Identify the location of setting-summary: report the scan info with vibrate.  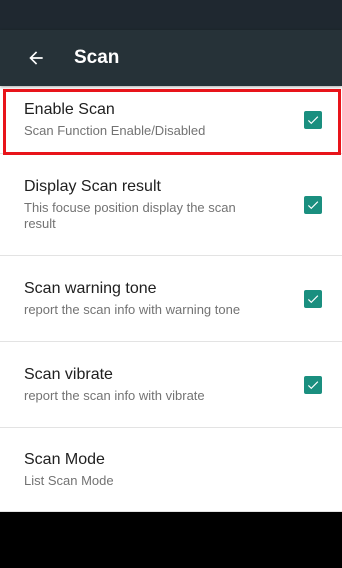
(114, 395).